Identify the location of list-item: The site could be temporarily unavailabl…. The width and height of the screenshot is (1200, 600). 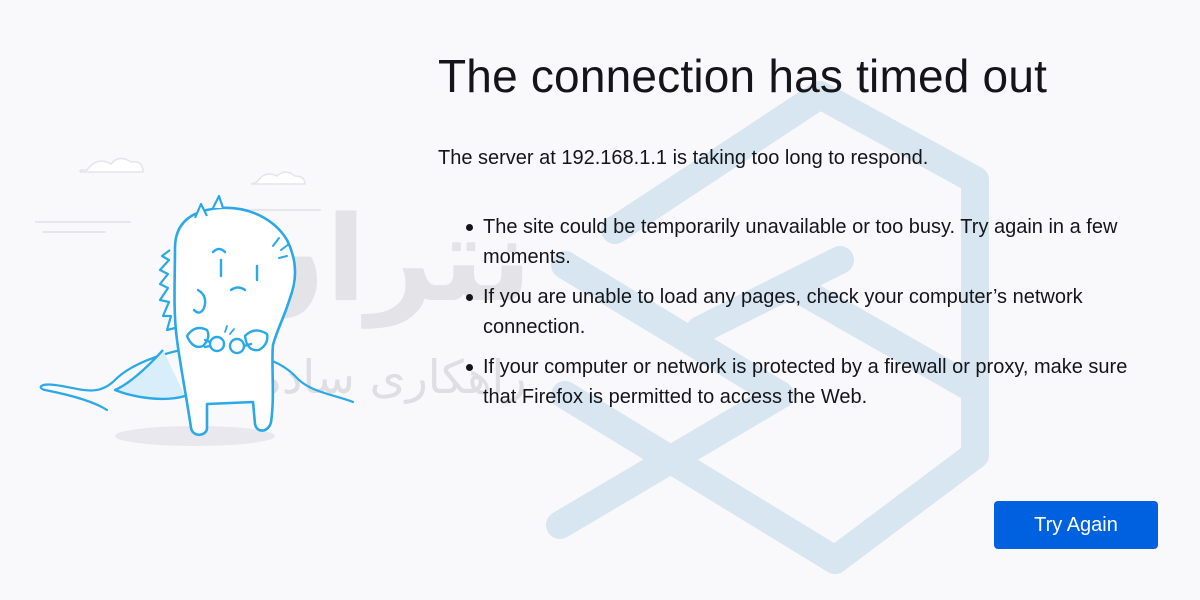
(814, 242).